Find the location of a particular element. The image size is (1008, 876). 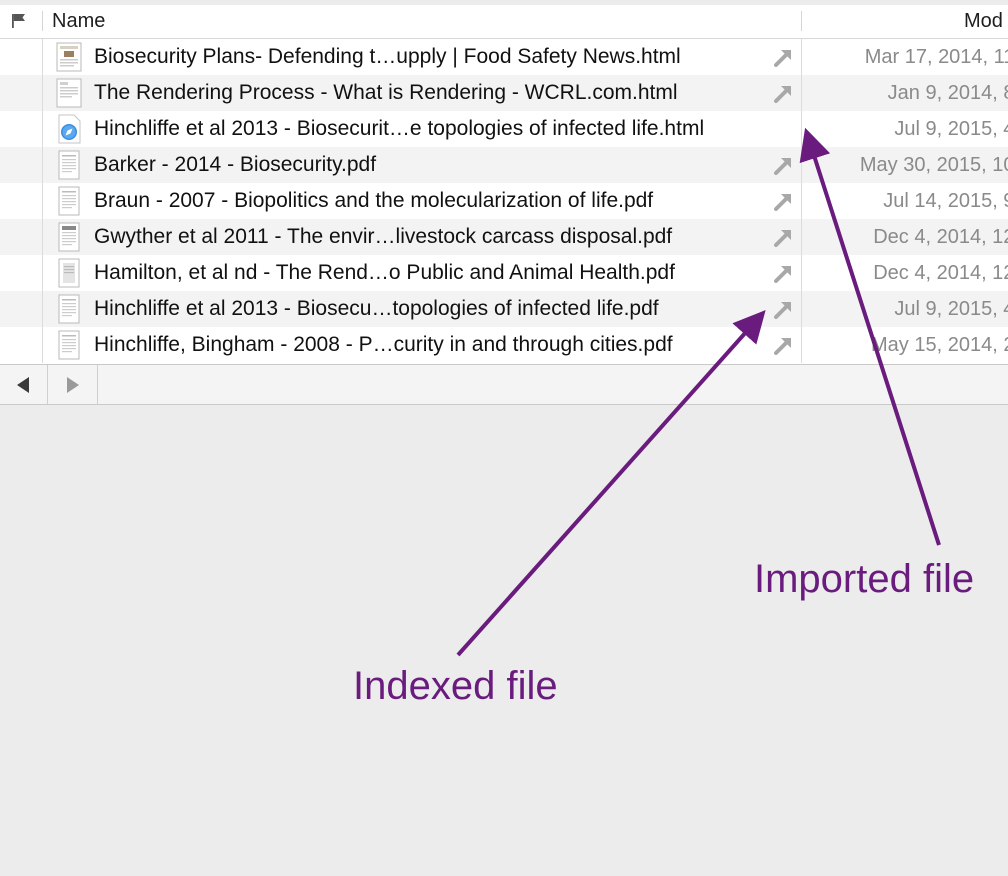

modified-date: Jul 14, 2015, 9: is located at coordinates (945, 201).